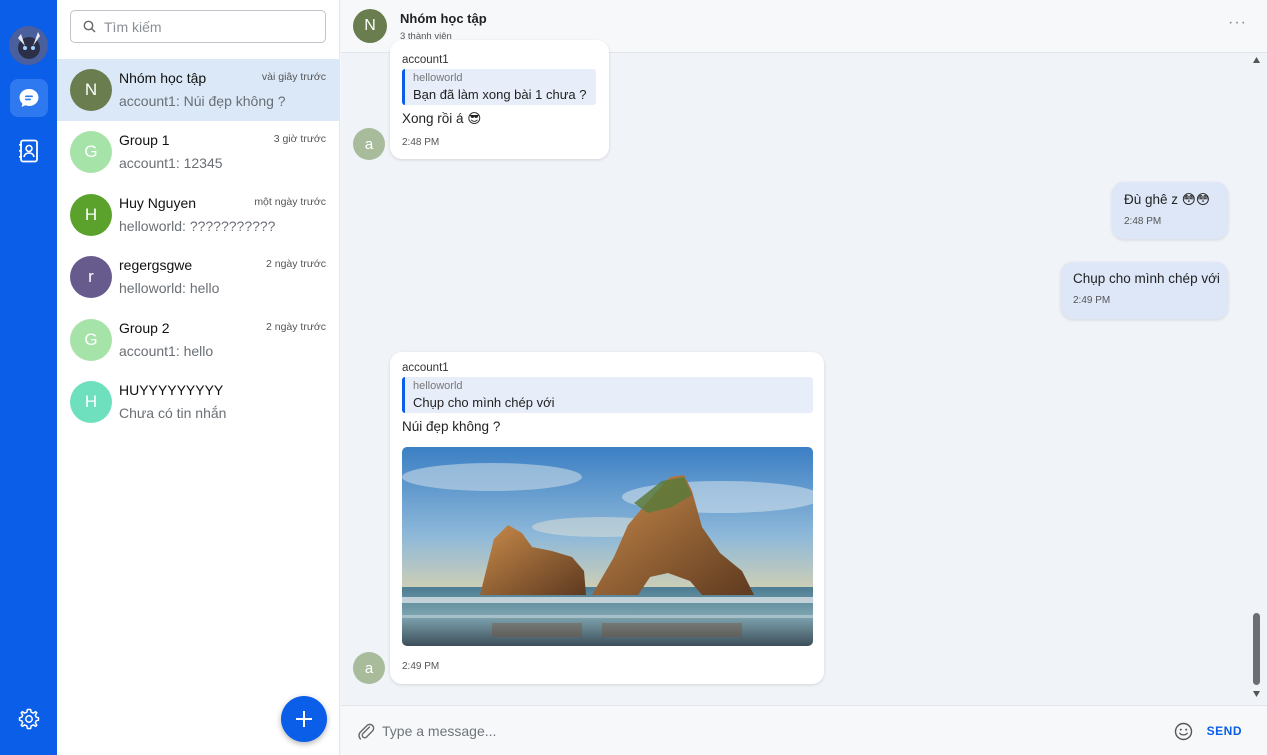 Image resolution: width=1267 pixels, height=755 pixels. I want to click on plus-icon, so click(304, 719).